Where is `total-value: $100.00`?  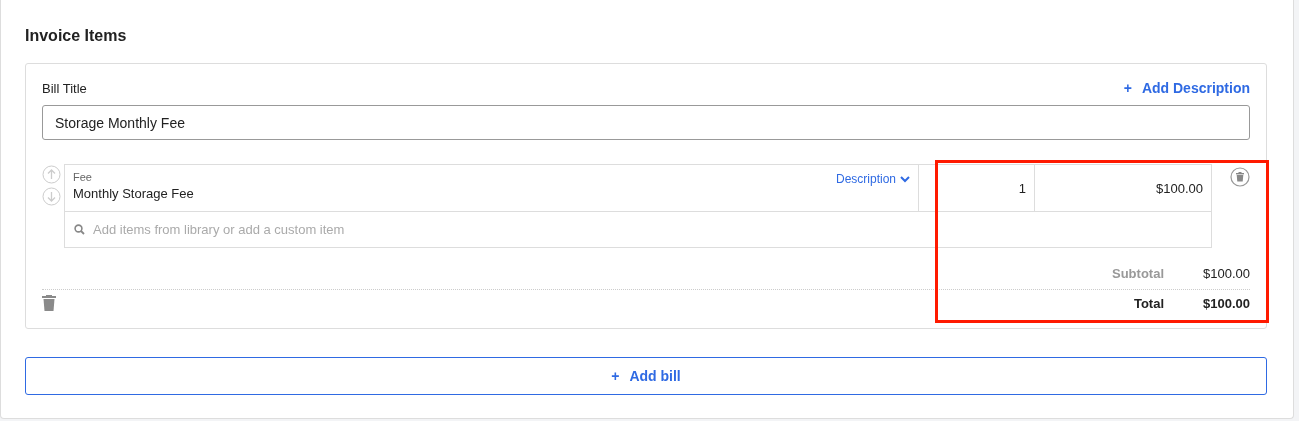 total-value: $100.00 is located at coordinates (1226, 303).